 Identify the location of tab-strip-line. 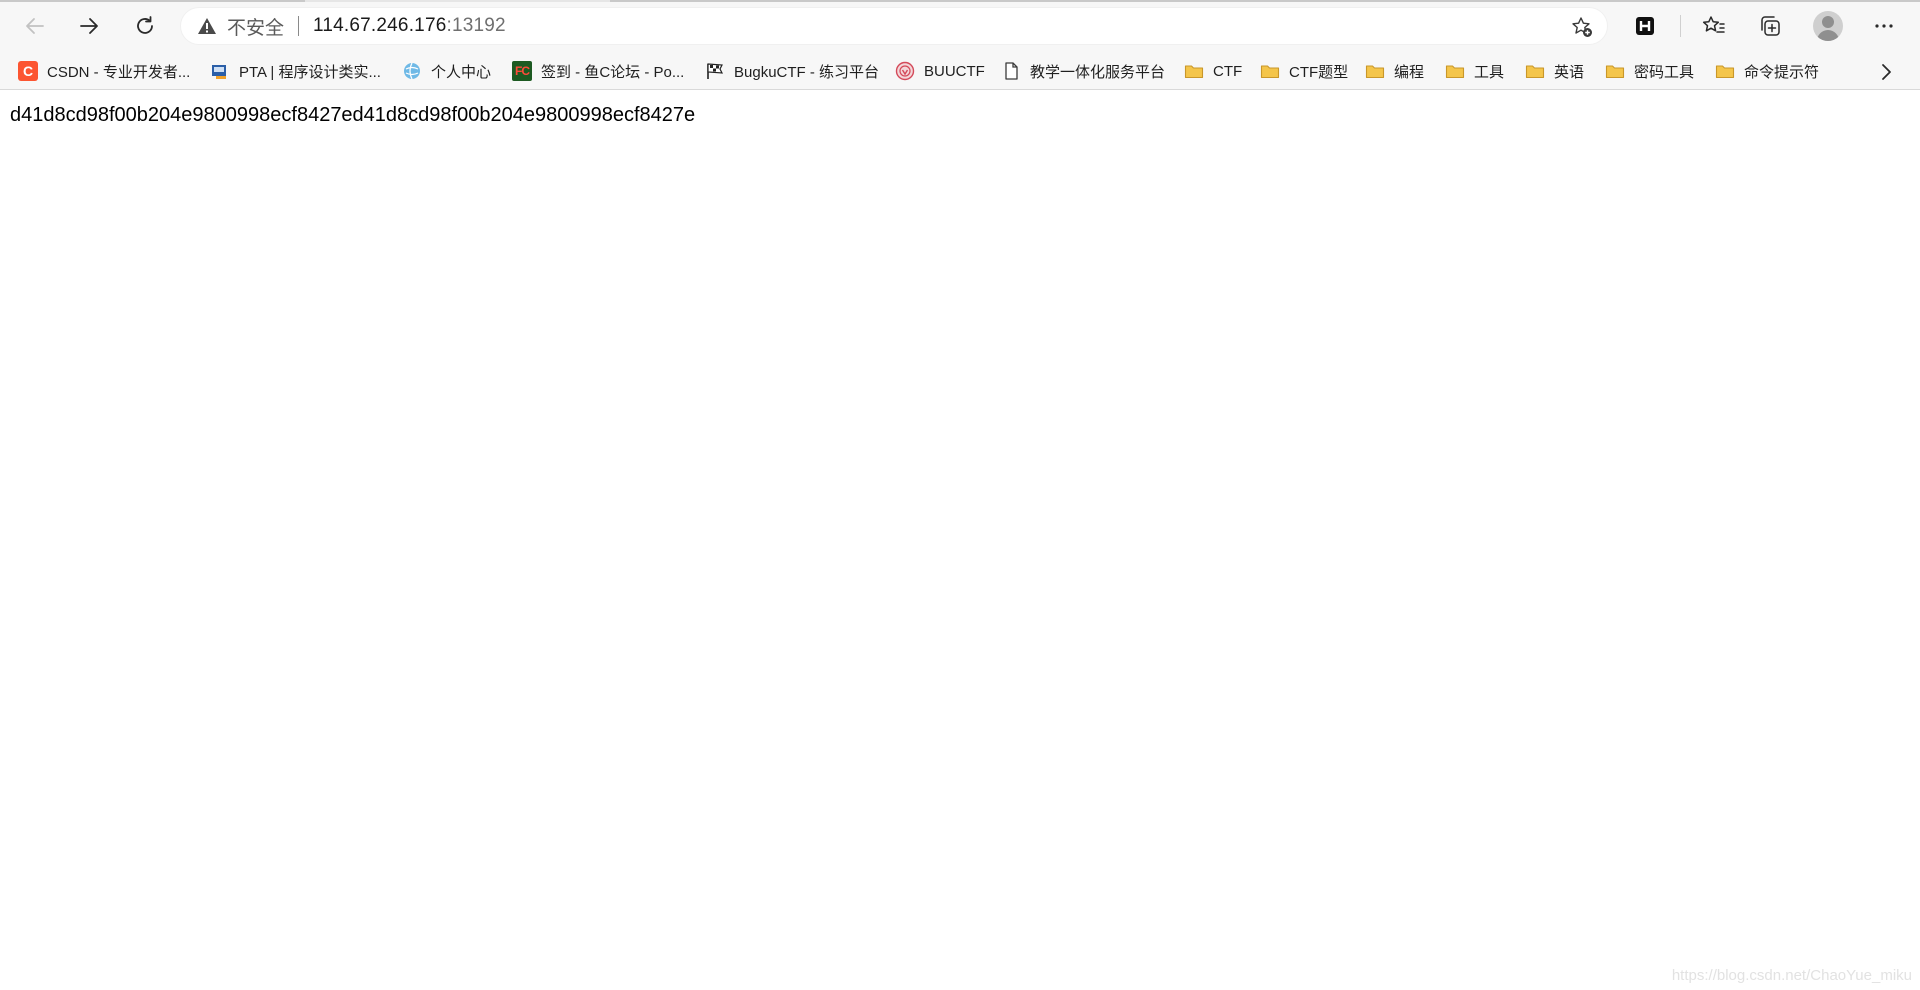
(960, 1).